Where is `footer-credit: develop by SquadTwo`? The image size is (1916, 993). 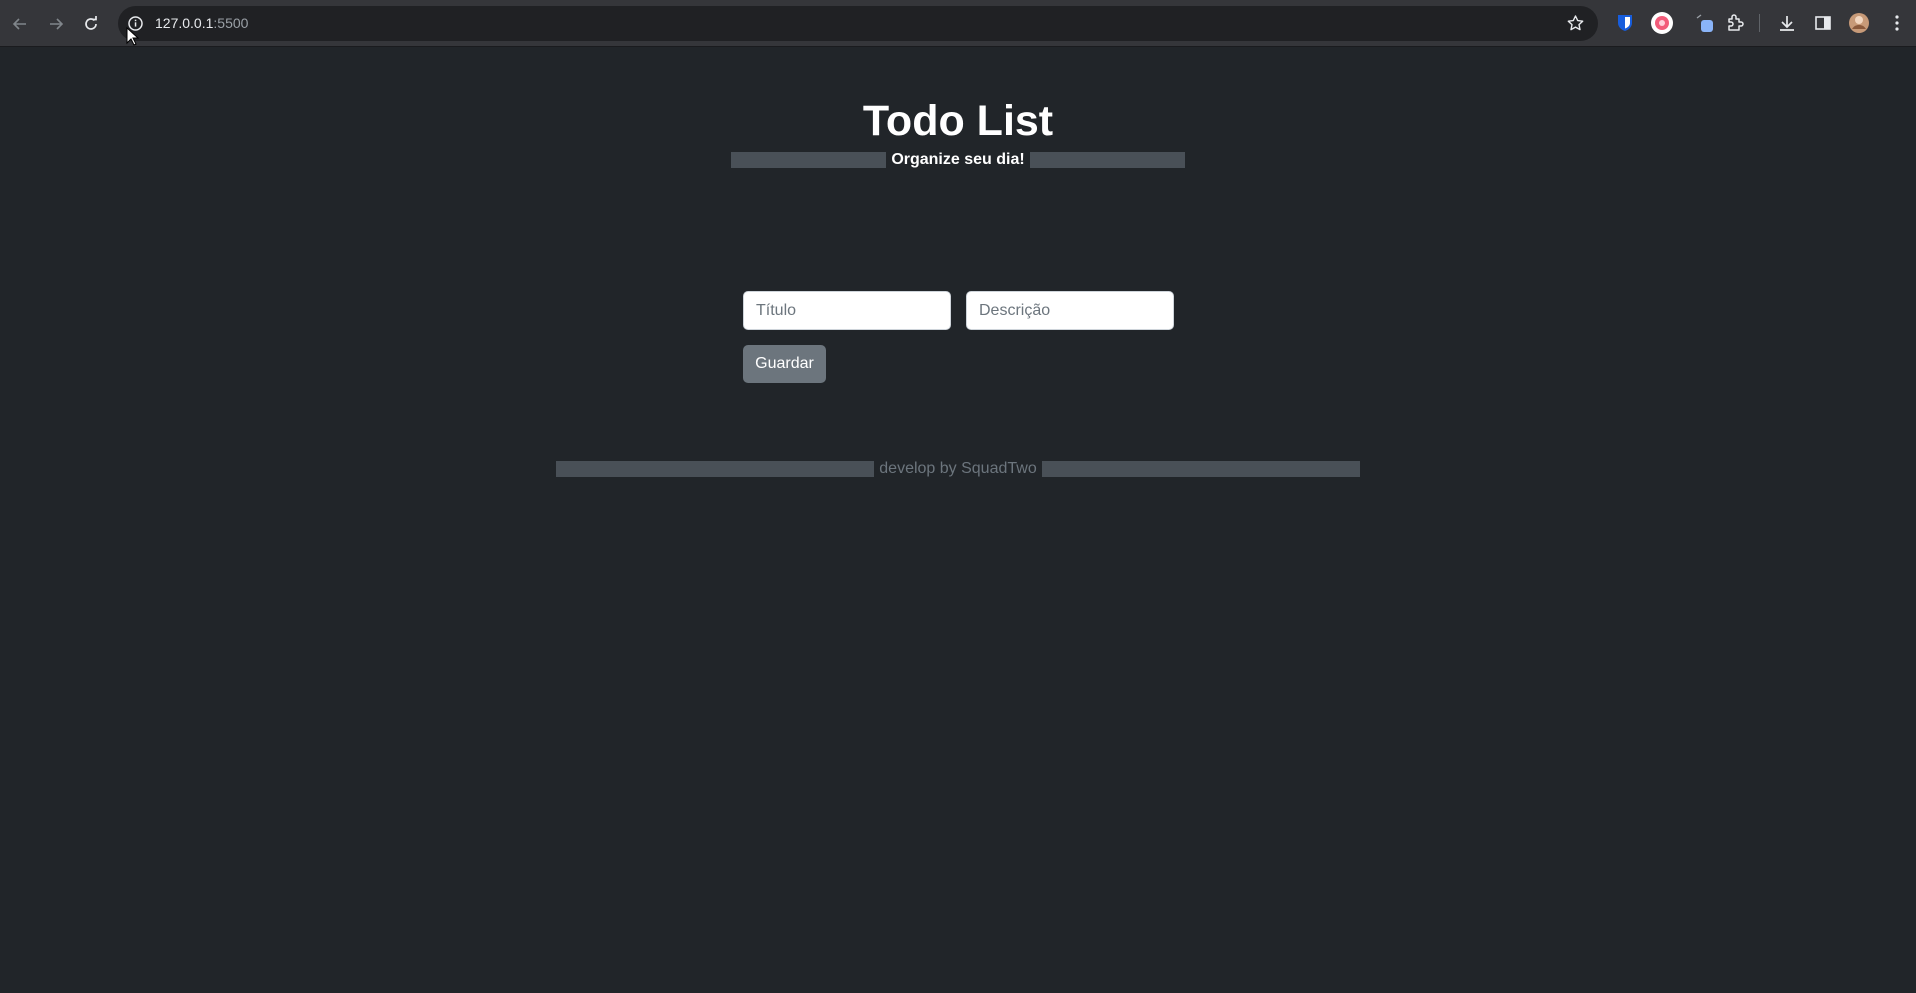
footer-credit: develop by SquadTwo is located at coordinates (958, 468).